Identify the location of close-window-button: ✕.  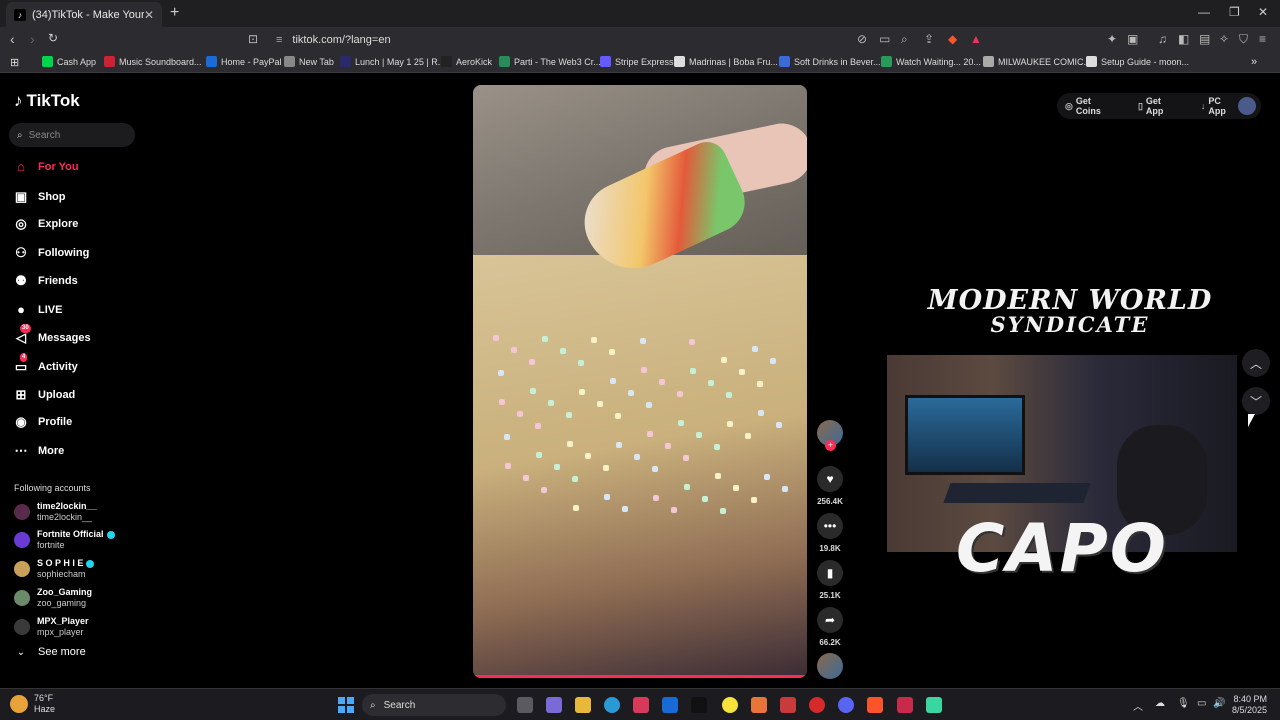
(1263, 12).